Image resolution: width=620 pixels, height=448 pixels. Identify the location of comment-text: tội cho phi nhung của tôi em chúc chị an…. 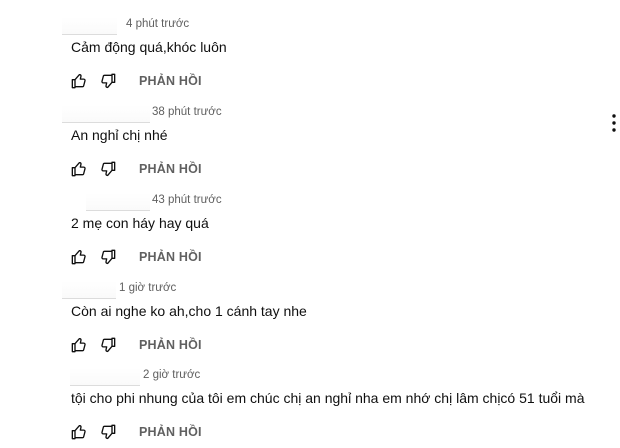
(328, 398).